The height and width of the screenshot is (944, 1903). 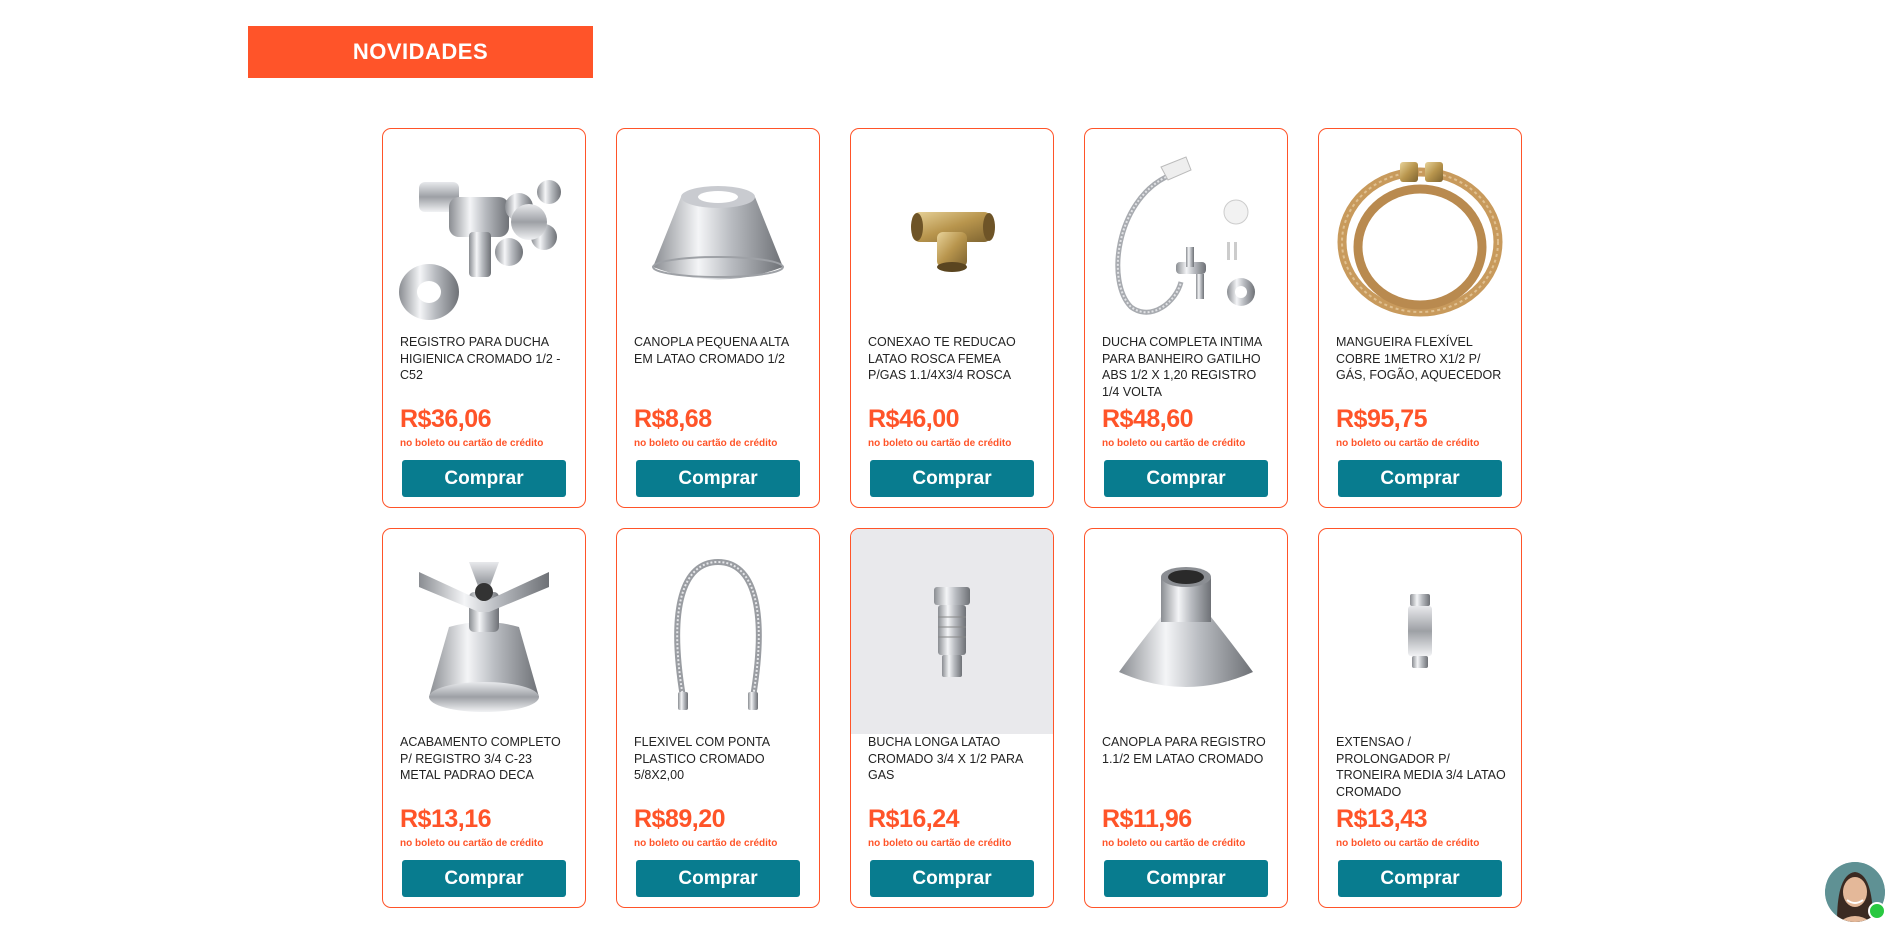 I want to click on product-price: R$89,20, so click(x=680, y=819).